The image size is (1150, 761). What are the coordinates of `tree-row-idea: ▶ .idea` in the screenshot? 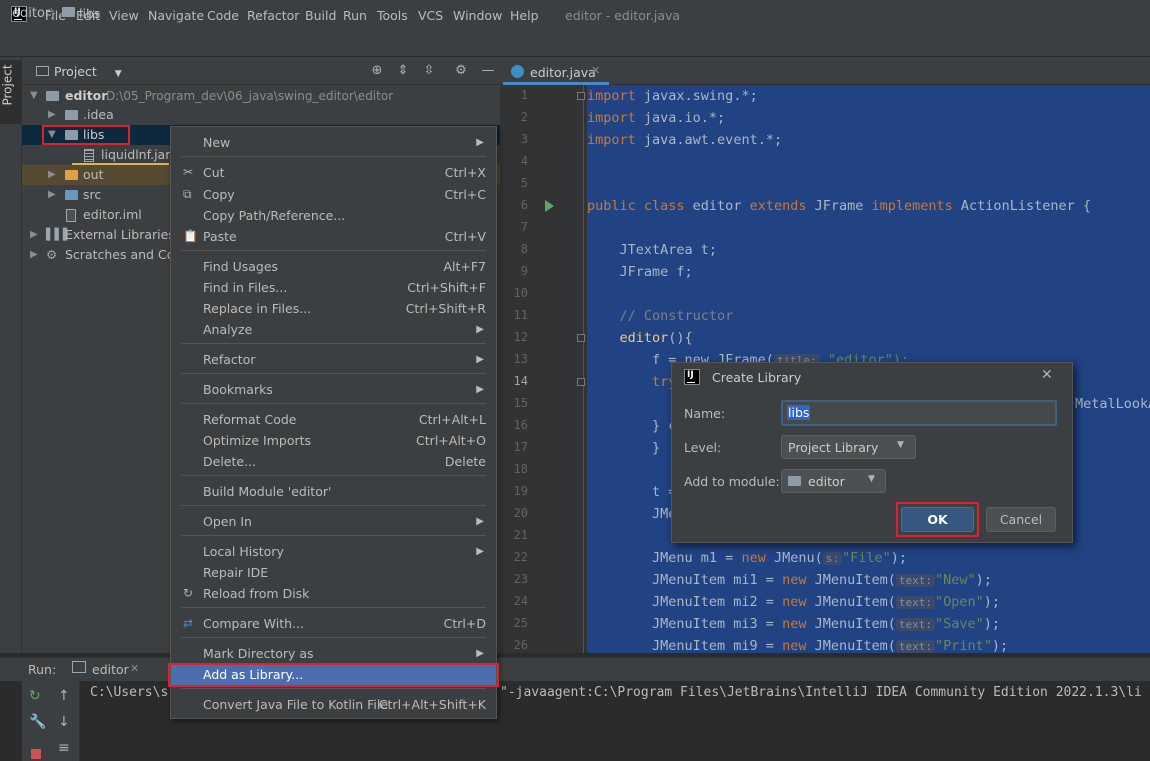 It's located at (261, 115).